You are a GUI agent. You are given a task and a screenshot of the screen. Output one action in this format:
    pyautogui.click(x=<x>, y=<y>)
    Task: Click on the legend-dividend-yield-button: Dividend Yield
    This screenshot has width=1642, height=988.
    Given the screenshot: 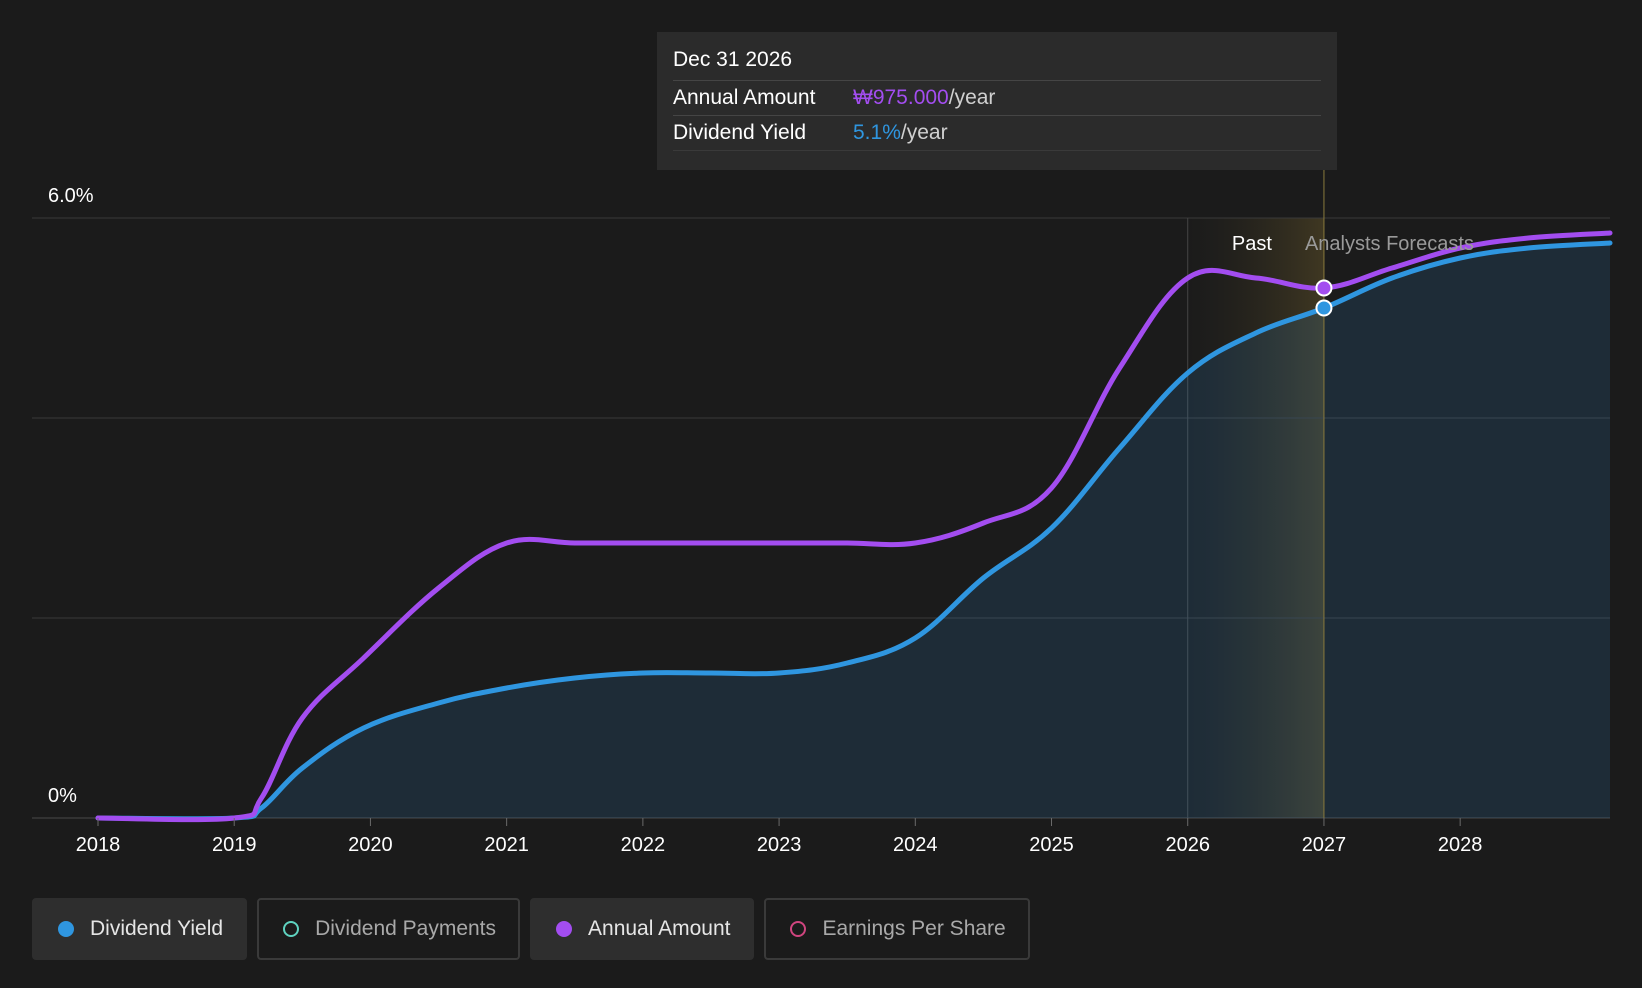 What is the action you would take?
    pyautogui.click(x=140, y=929)
    